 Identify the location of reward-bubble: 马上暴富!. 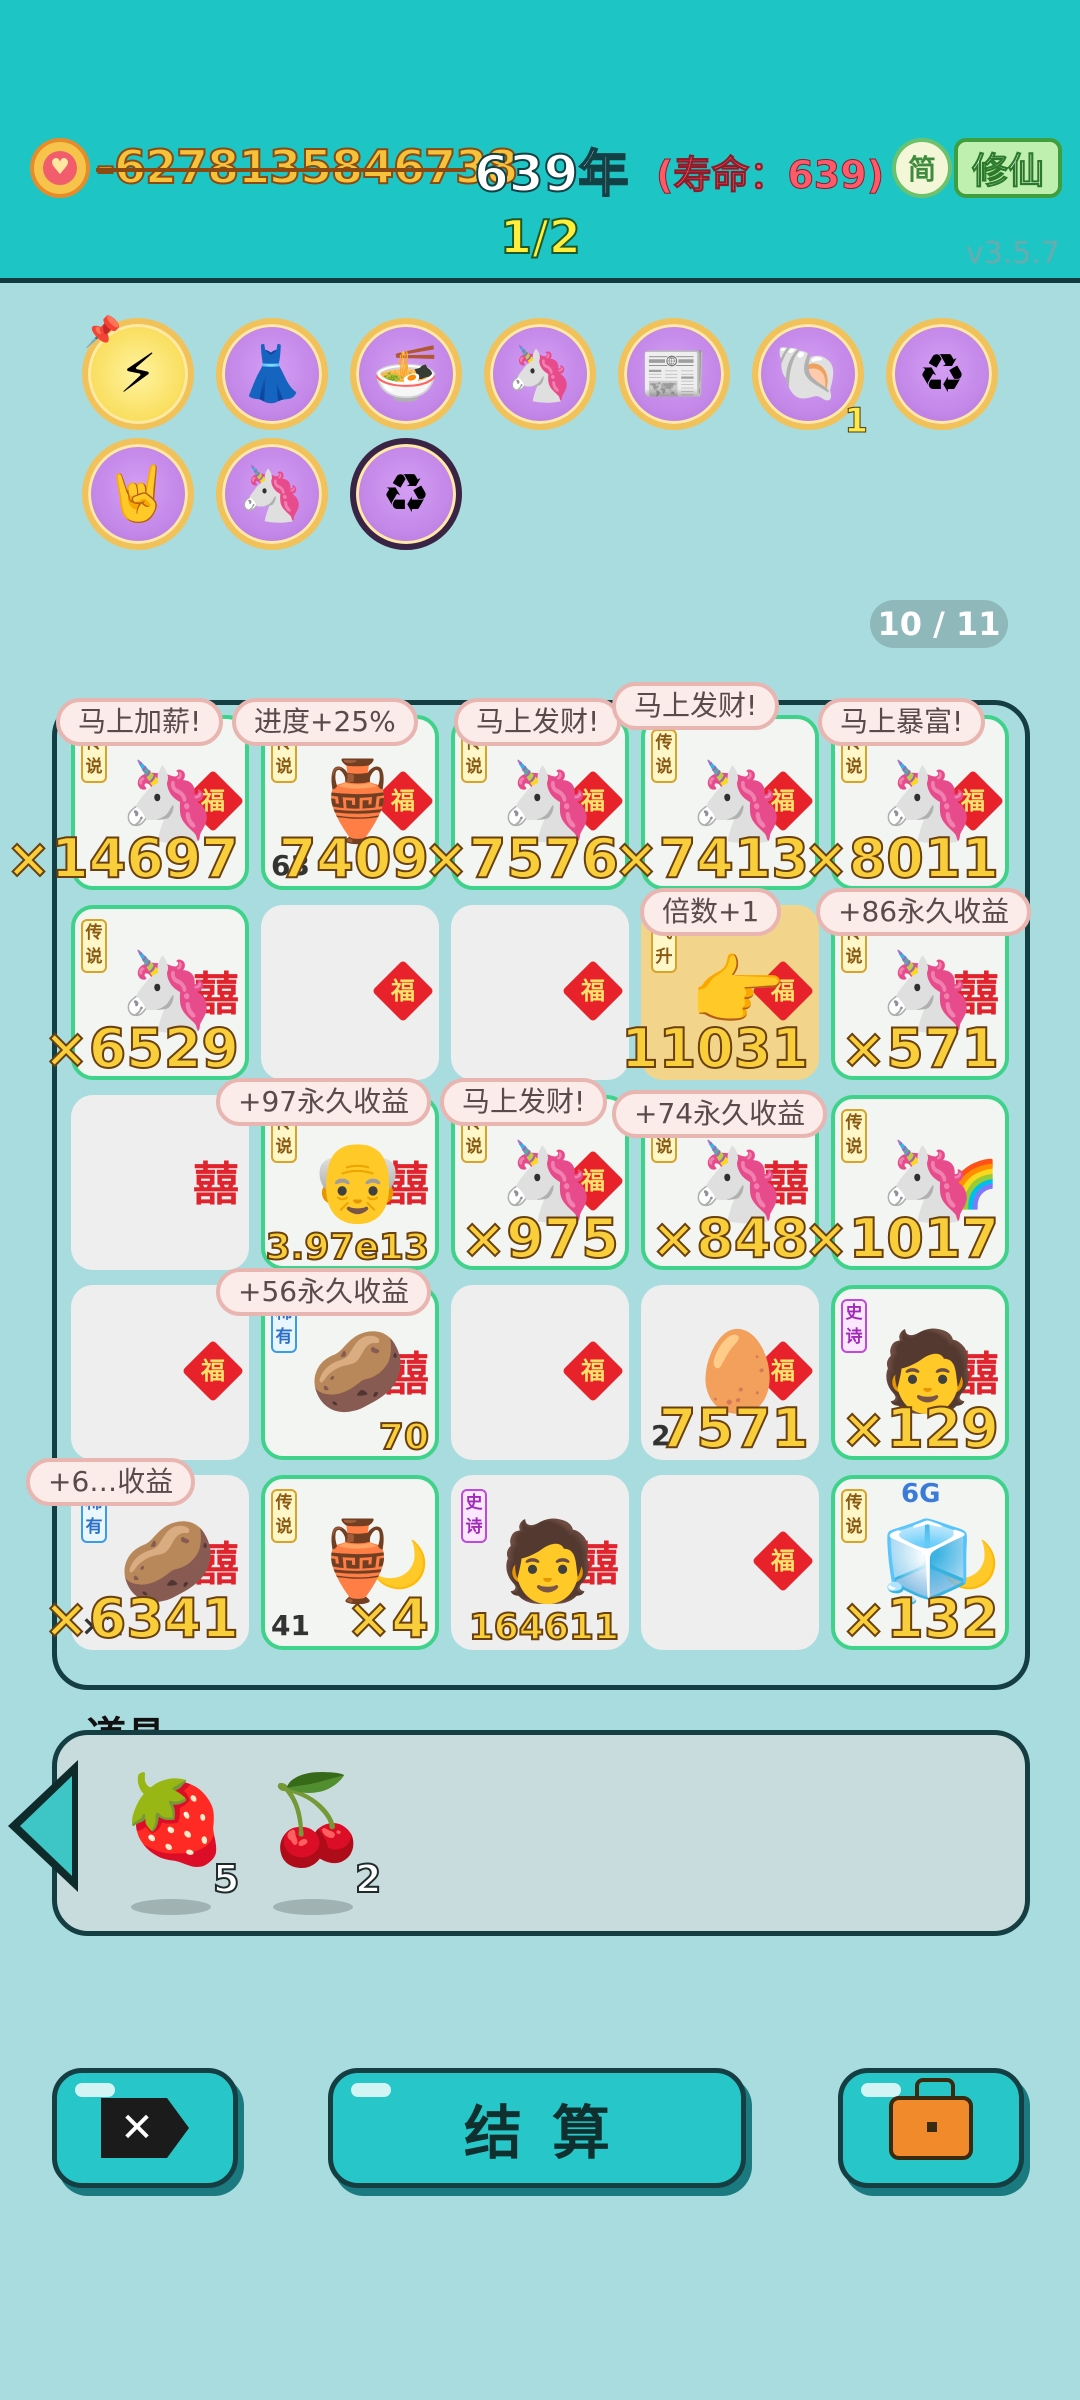
(902, 722).